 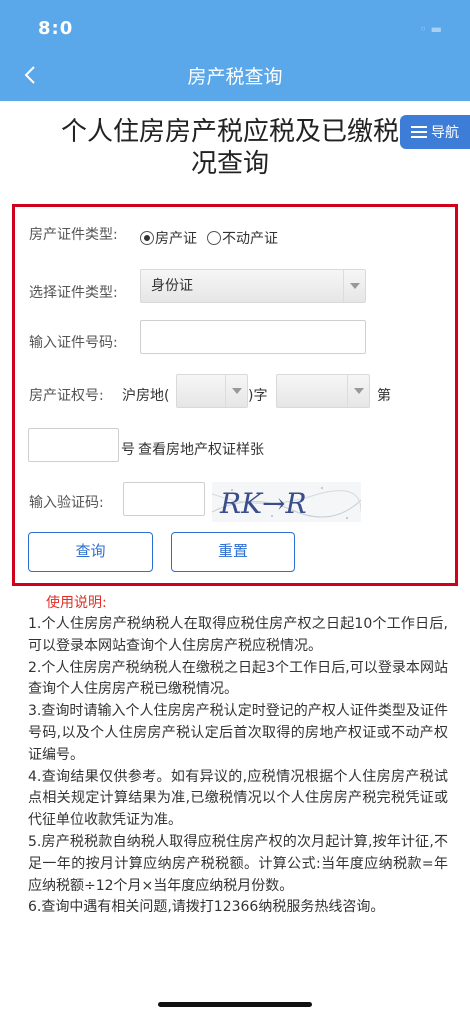 What do you see at coordinates (73, 445) in the screenshot?
I see `property-number-input` at bounding box center [73, 445].